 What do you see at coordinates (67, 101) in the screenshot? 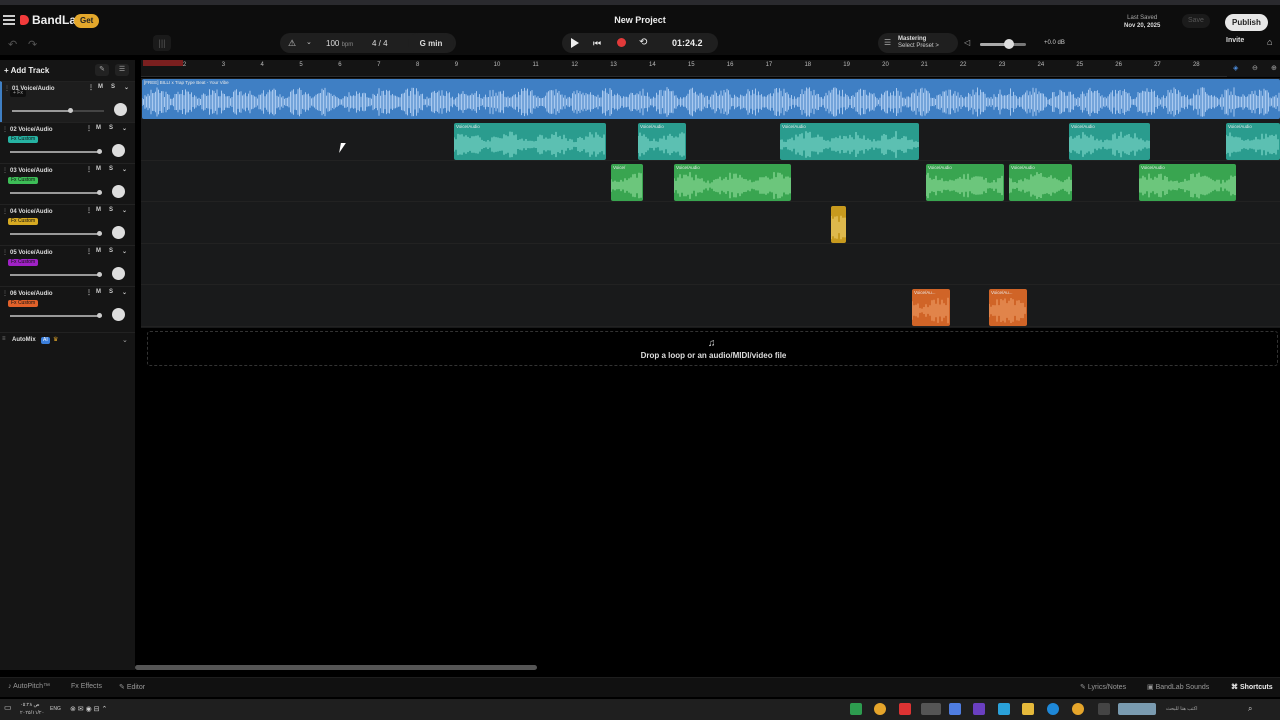
I see `track-header: ⋮ 01 Voice/Audio + Fx ⋮ M S ⌄` at bounding box center [67, 101].